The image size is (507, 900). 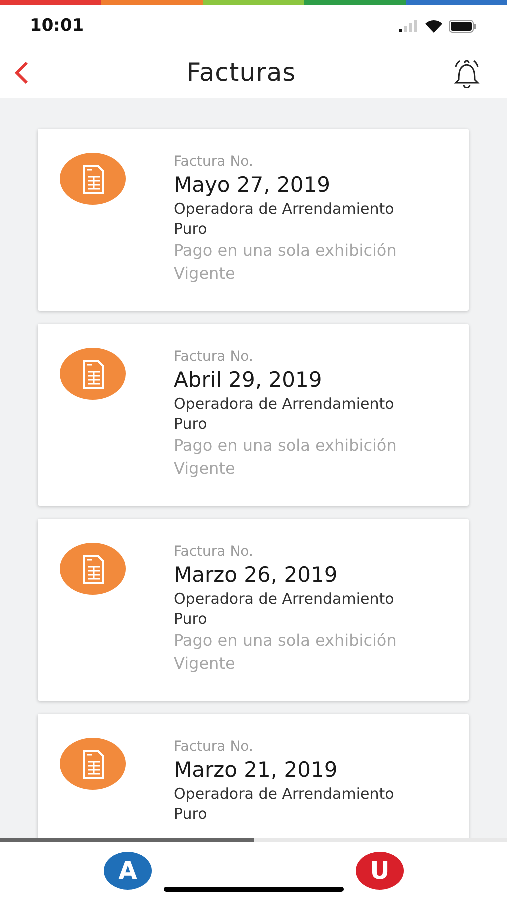 I want to click on invoice-date: Marzo 21, 2019, so click(x=256, y=770).